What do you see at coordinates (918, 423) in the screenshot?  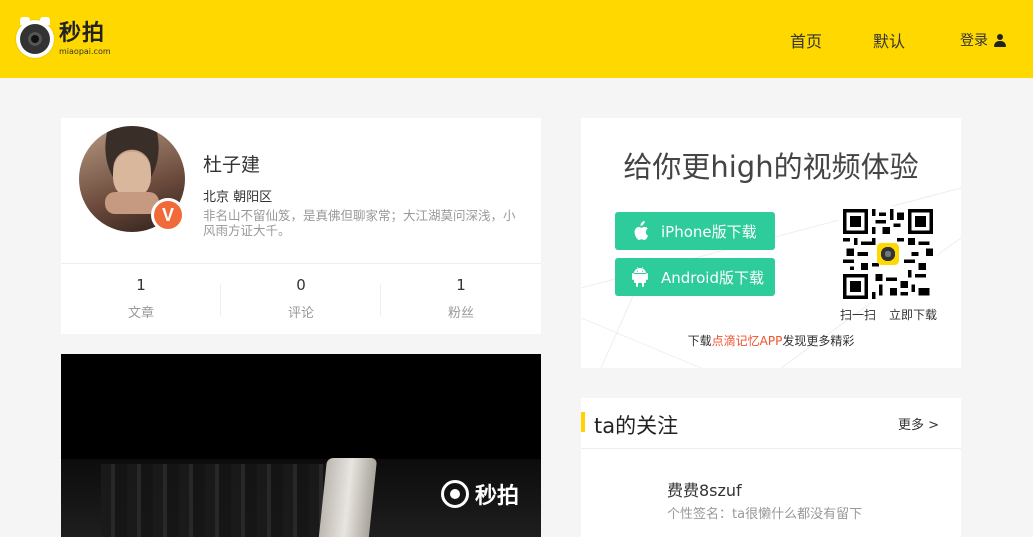 I see `following-more-link: 更多 >` at bounding box center [918, 423].